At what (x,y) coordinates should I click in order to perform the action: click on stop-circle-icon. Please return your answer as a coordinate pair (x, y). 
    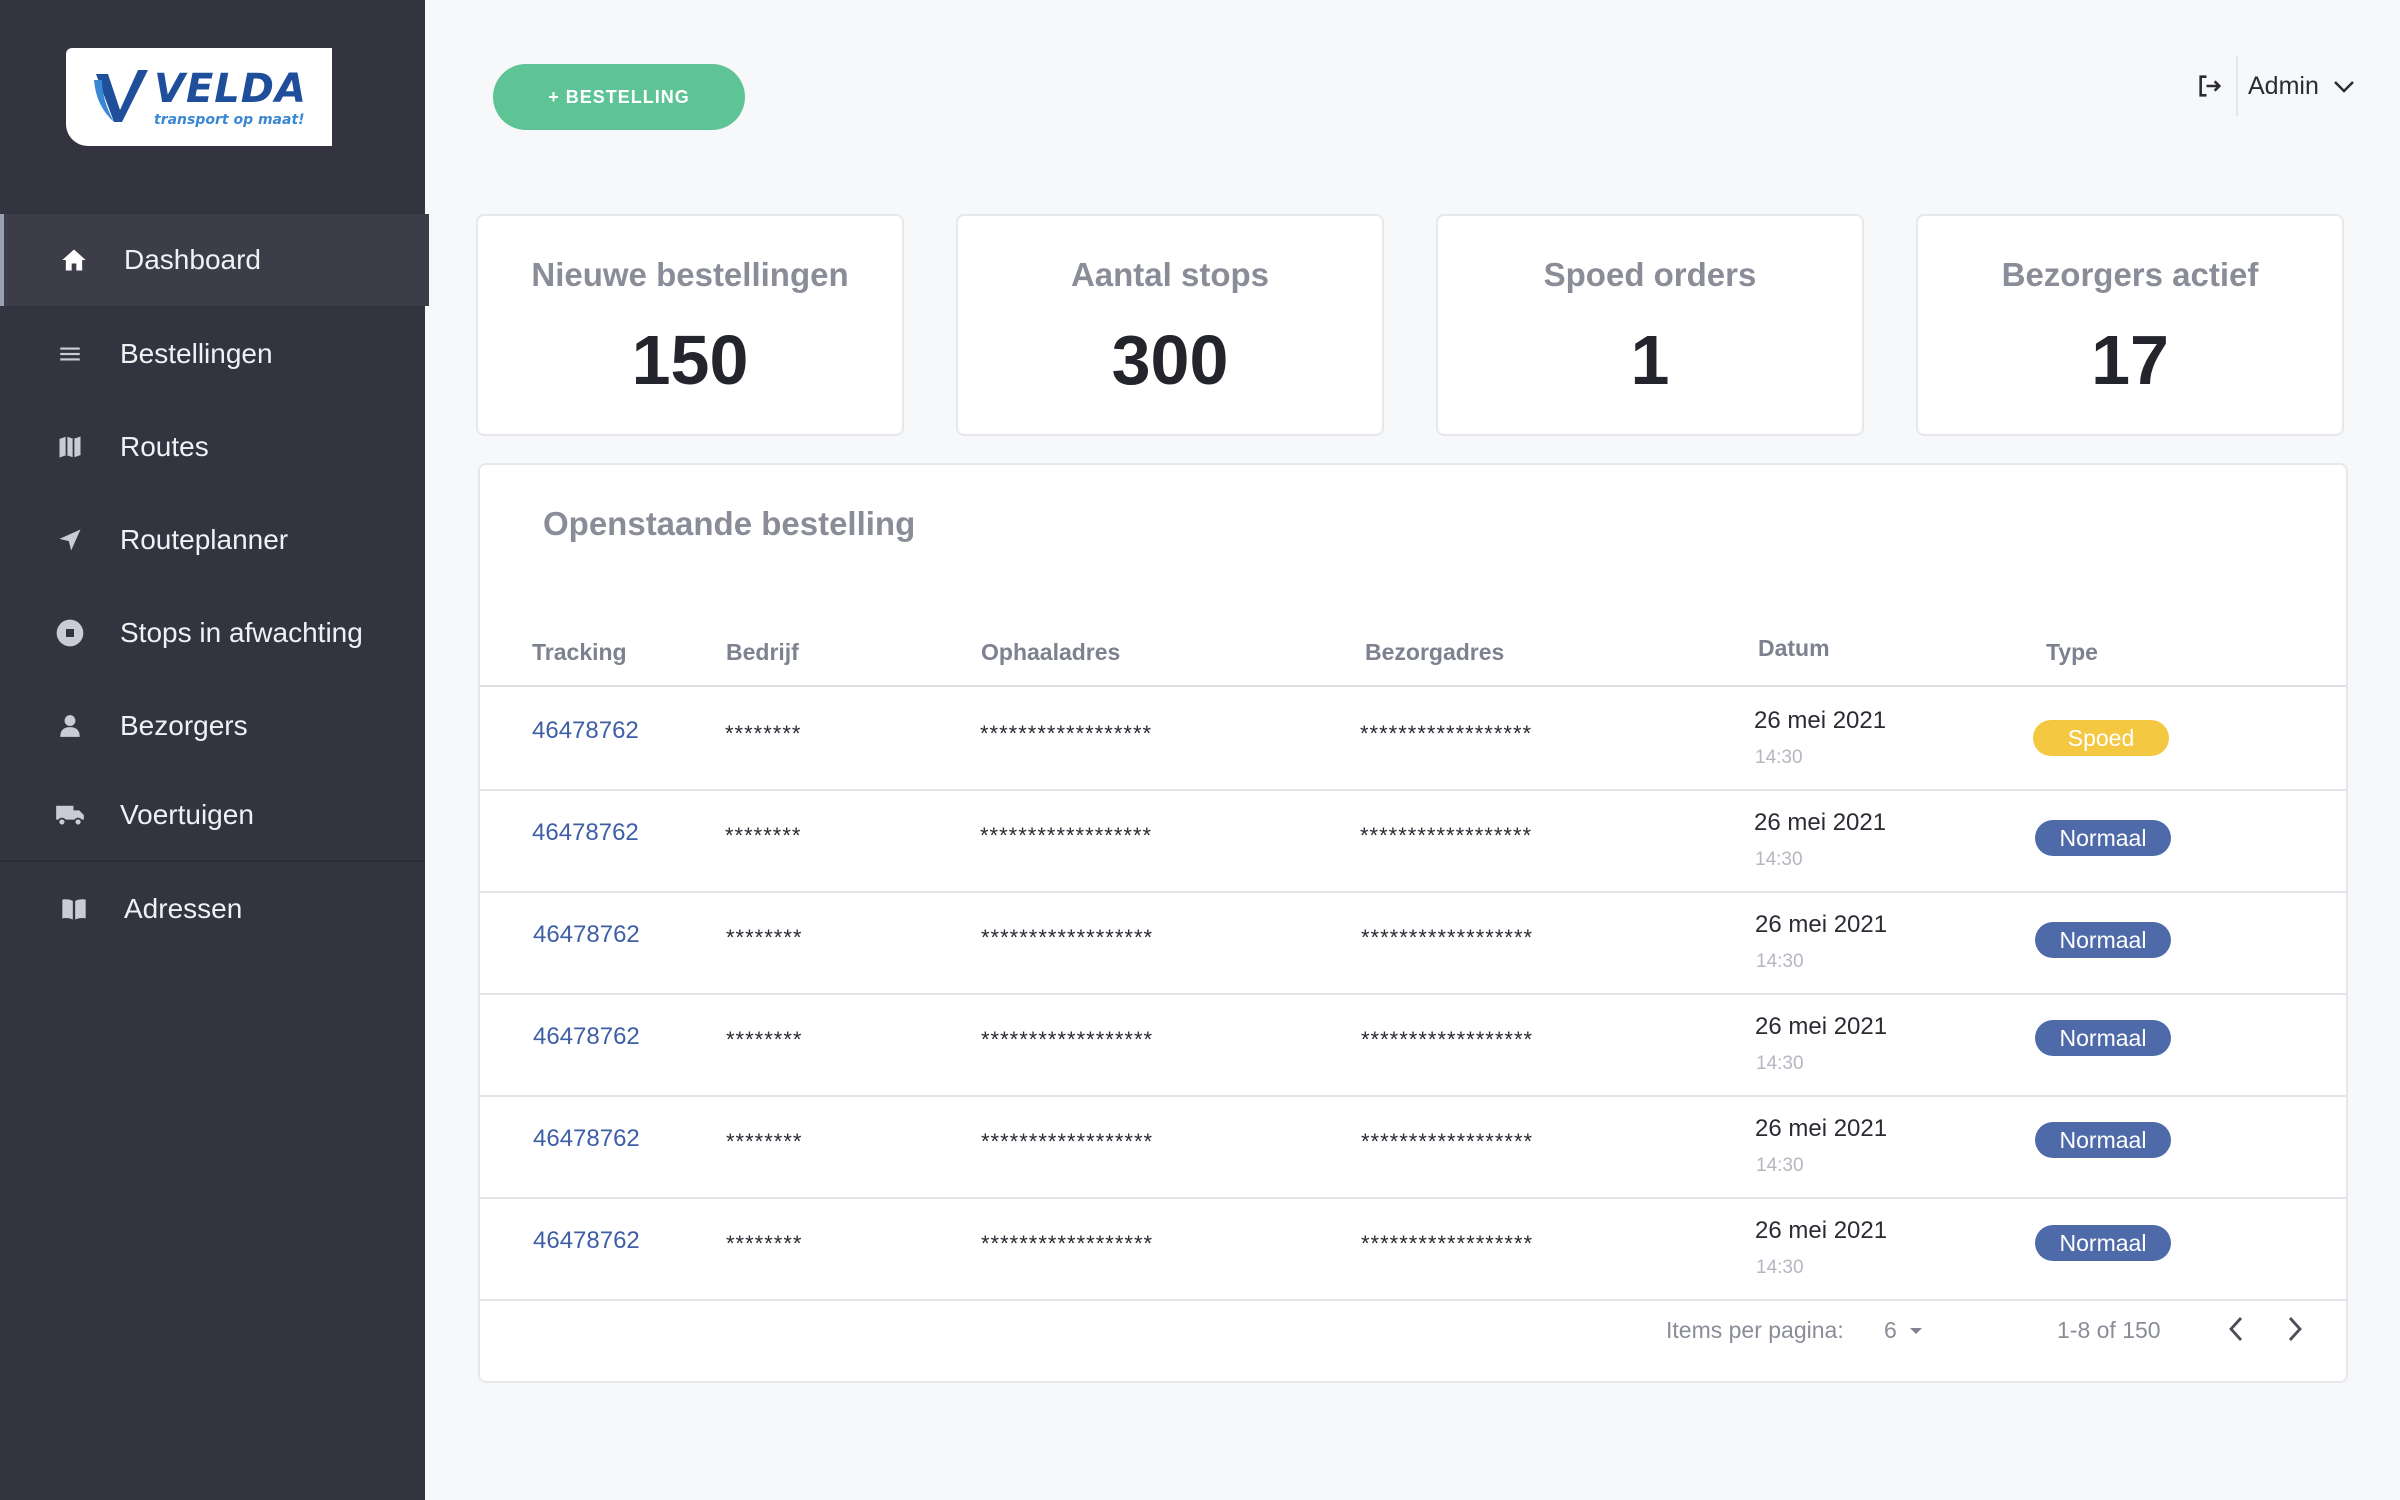
    Looking at the image, I should click on (70, 633).